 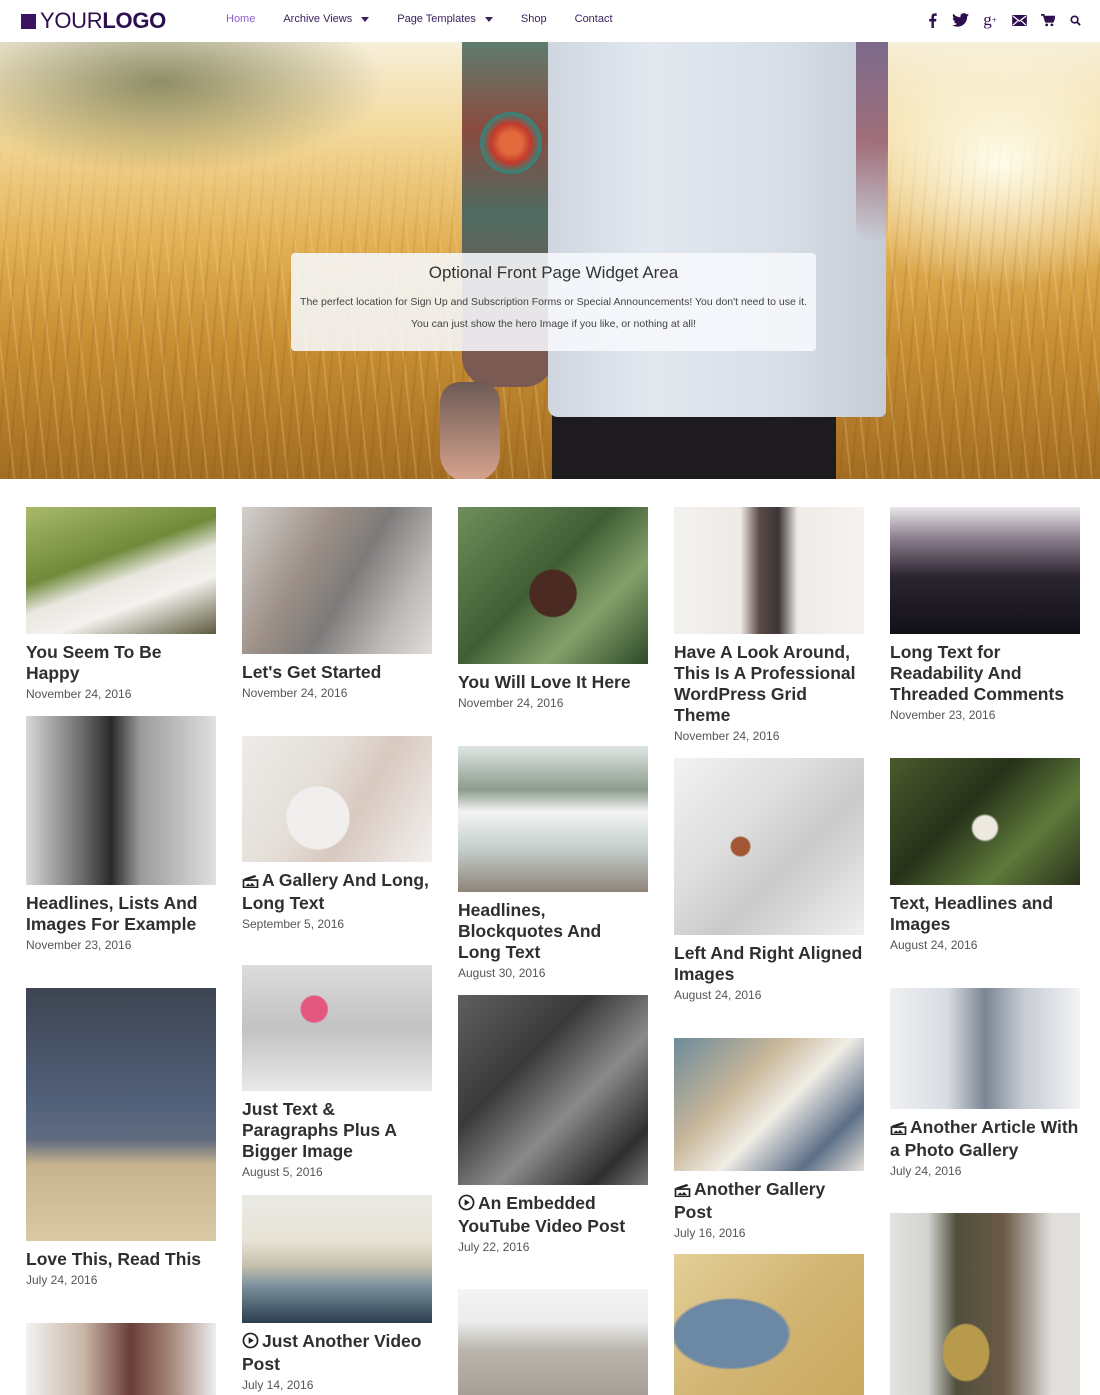 I want to click on nav-label: Shop, so click(x=533, y=19).